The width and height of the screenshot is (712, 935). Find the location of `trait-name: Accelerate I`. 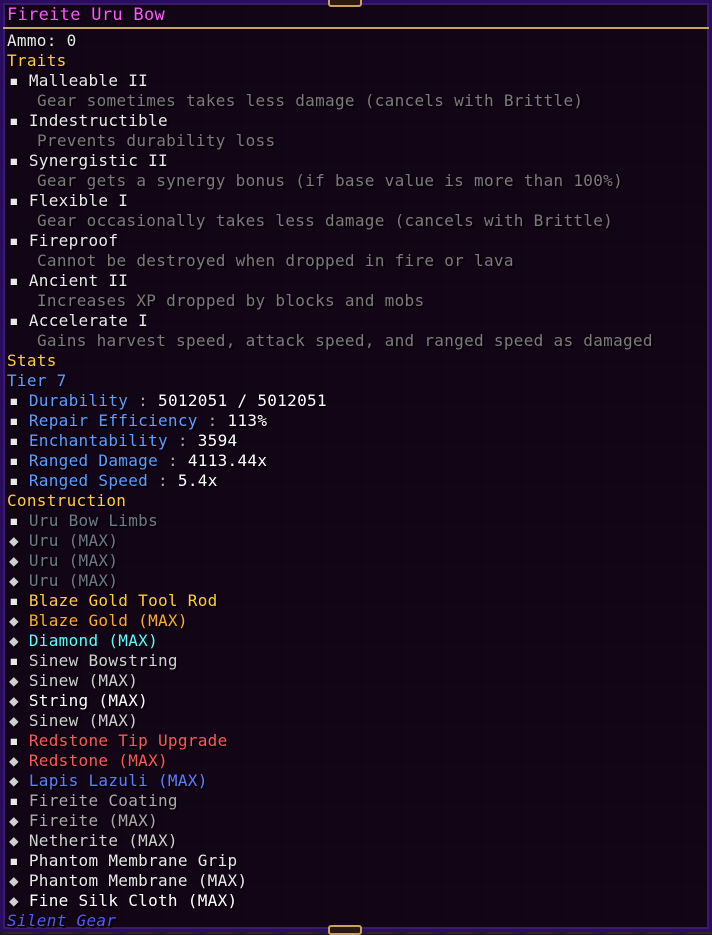

trait-name: Accelerate I is located at coordinates (88, 320).